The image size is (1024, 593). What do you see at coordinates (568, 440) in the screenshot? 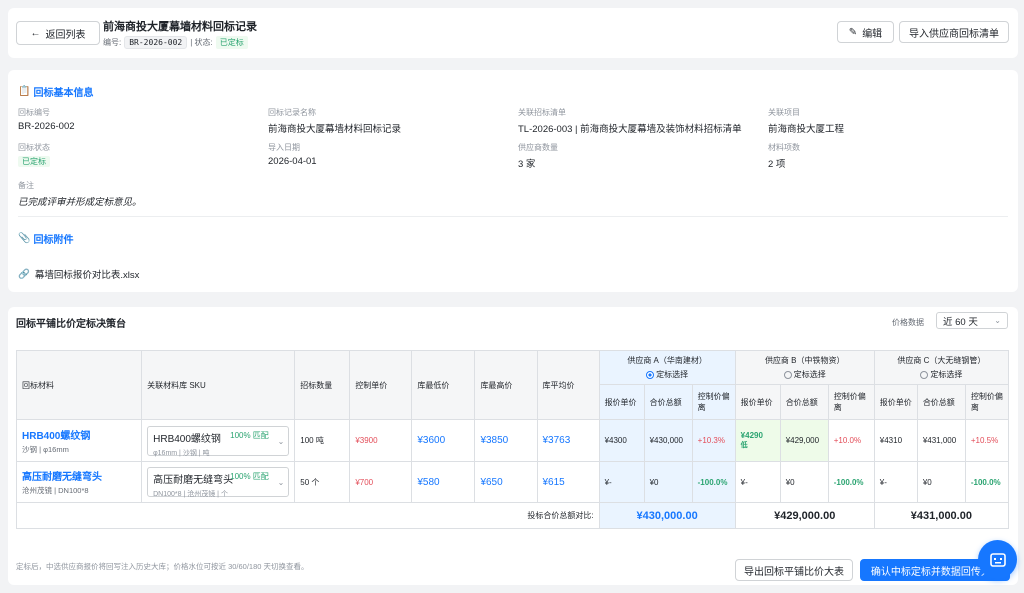
I see `lib-avg-cell: ¥3763` at bounding box center [568, 440].